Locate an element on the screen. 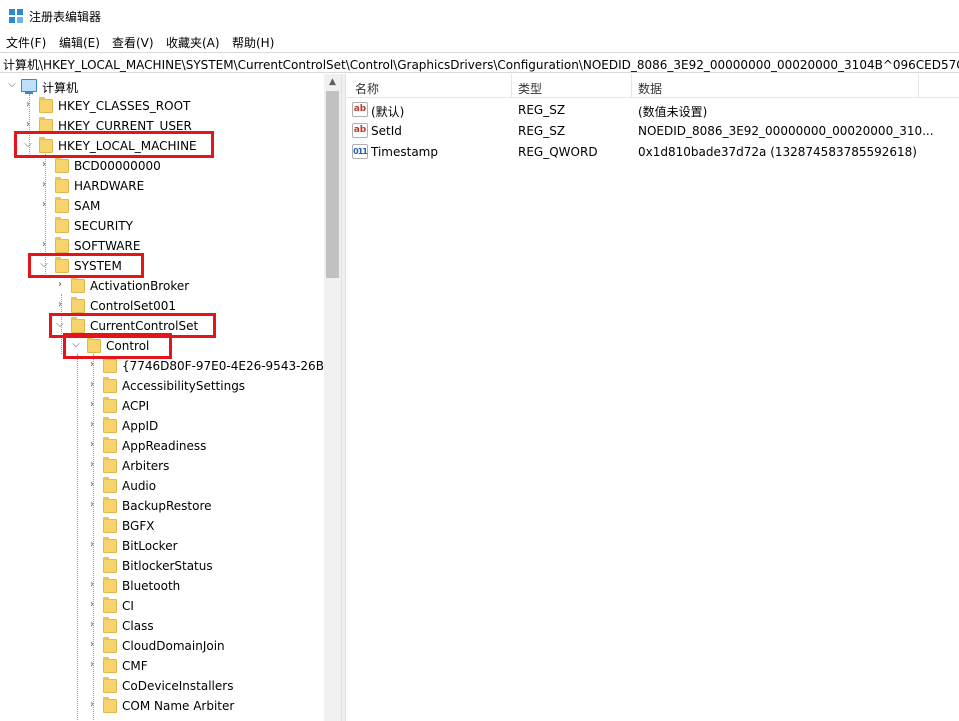 The height and width of the screenshot is (721, 959). tree-item-control-child: › CI is located at coordinates (162, 606).